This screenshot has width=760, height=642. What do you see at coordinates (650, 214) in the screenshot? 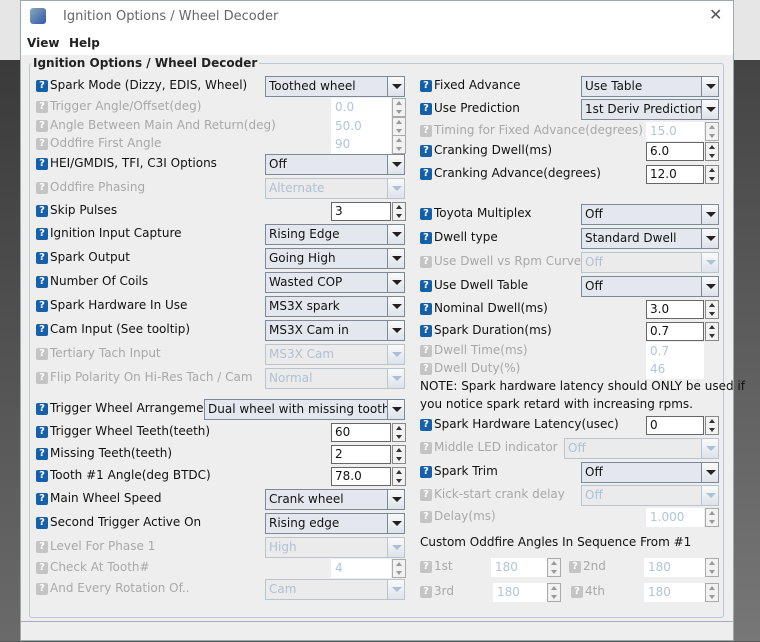
I see `toyota-multiplex-dropdown: Off` at bounding box center [650, 214].